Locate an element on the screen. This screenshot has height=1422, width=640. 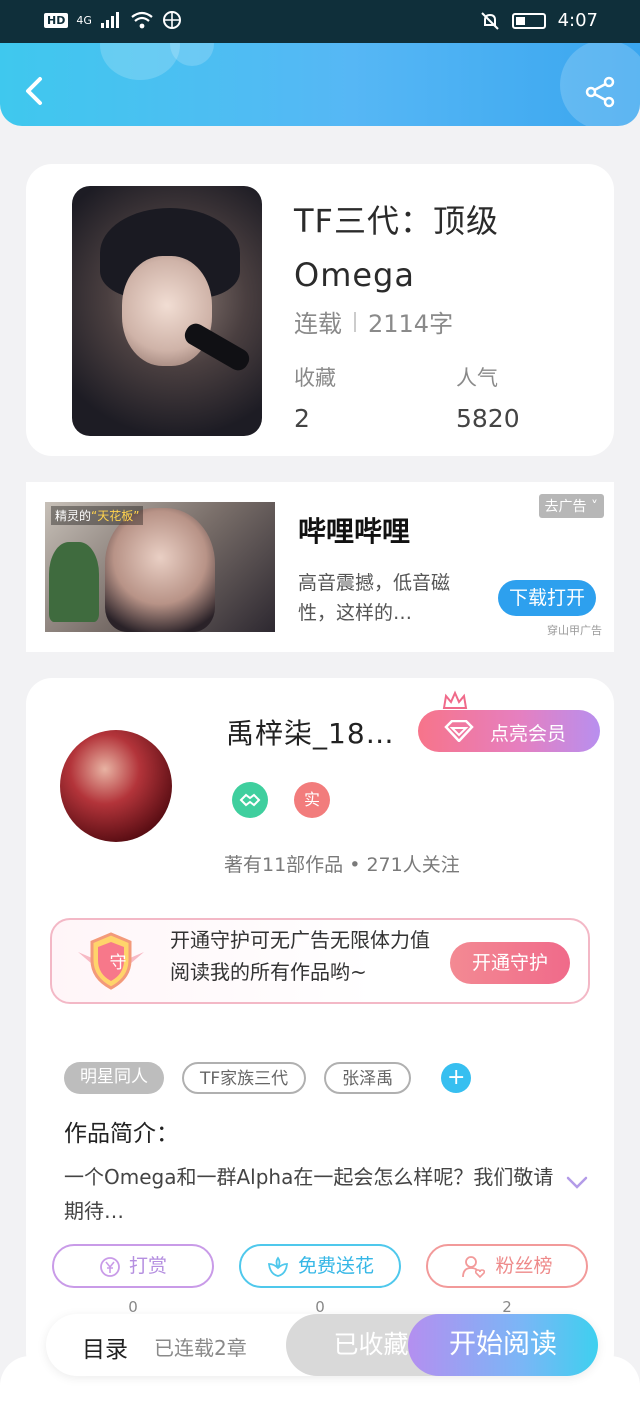
mute-icon is located at coordinates (489, 20).